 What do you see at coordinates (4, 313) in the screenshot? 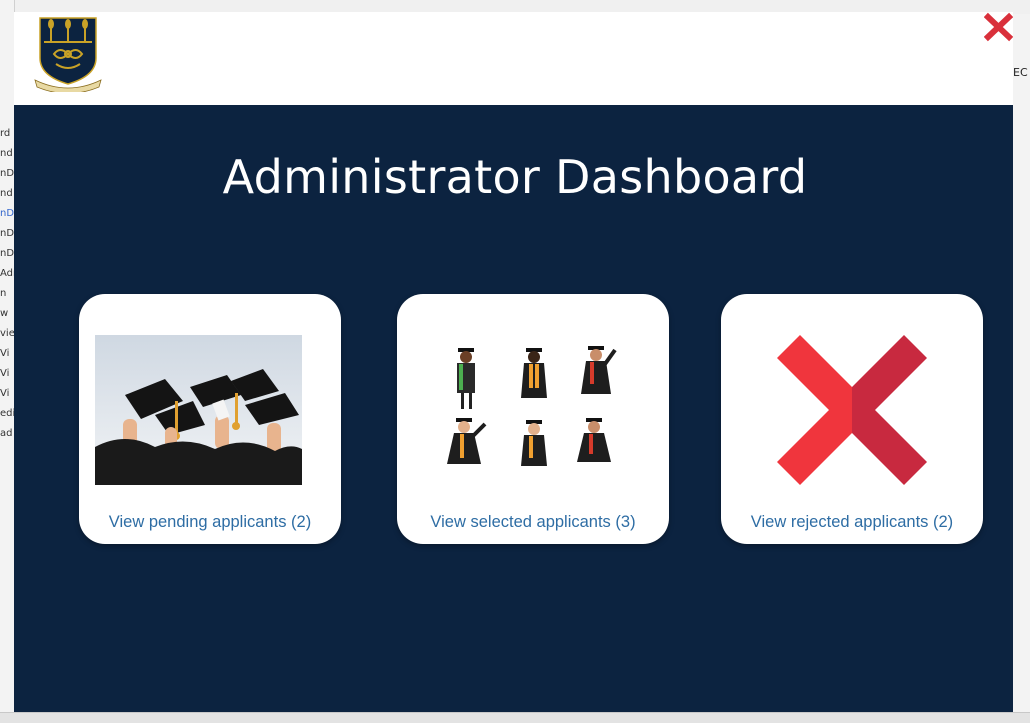
I see `bg-fragment: w` at bounding box center [4, 313].